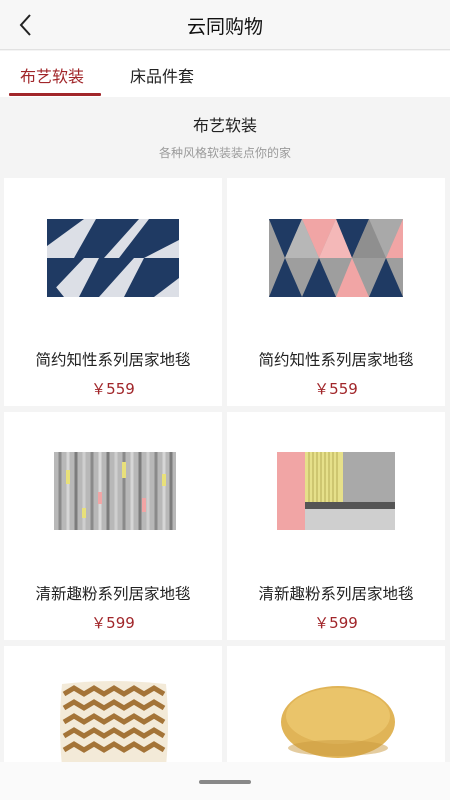 Image resolution: width=450 pixels, height=800 pixels. I want to click on tab-fabric-decor: 布艺软装, so click(52, 75).